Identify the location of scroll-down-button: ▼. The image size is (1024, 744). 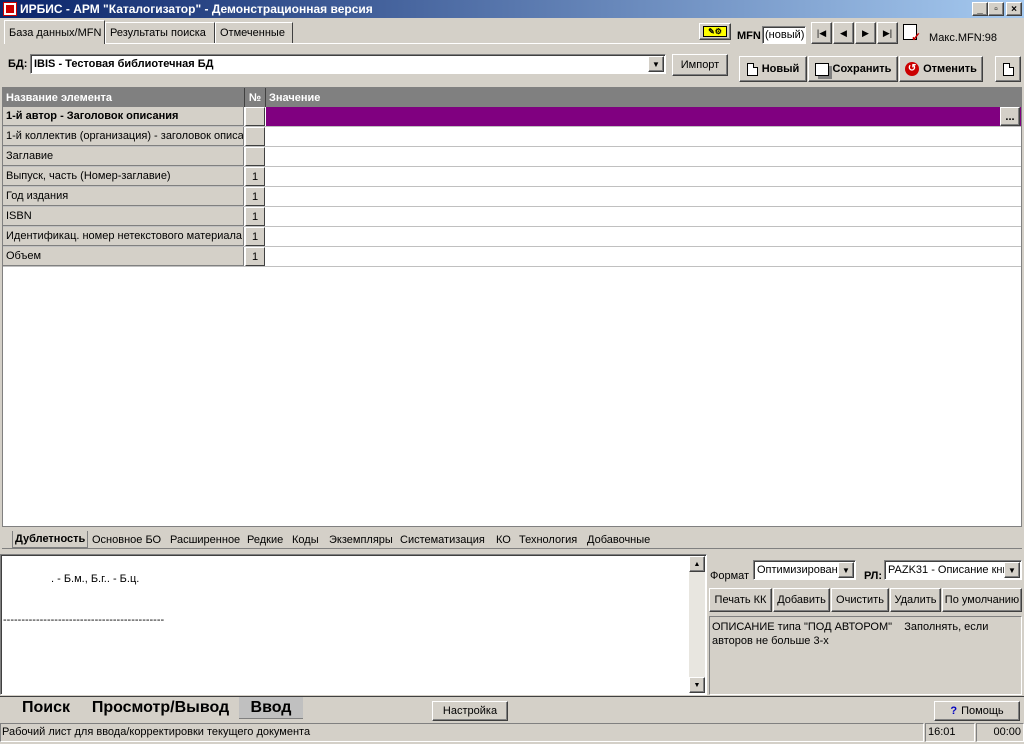
(697, 685).